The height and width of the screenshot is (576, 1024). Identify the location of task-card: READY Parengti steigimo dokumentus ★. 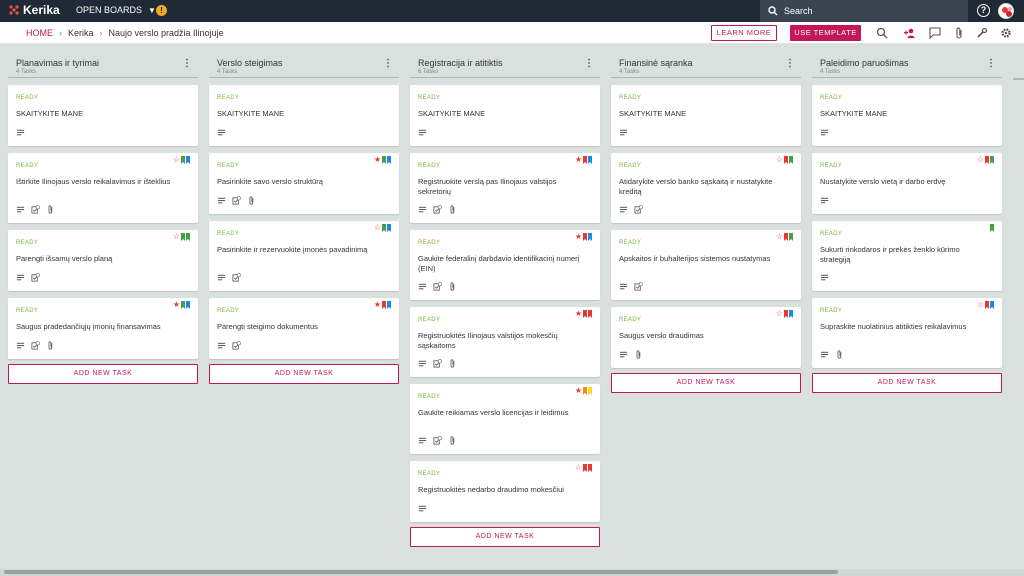
(304, 328).